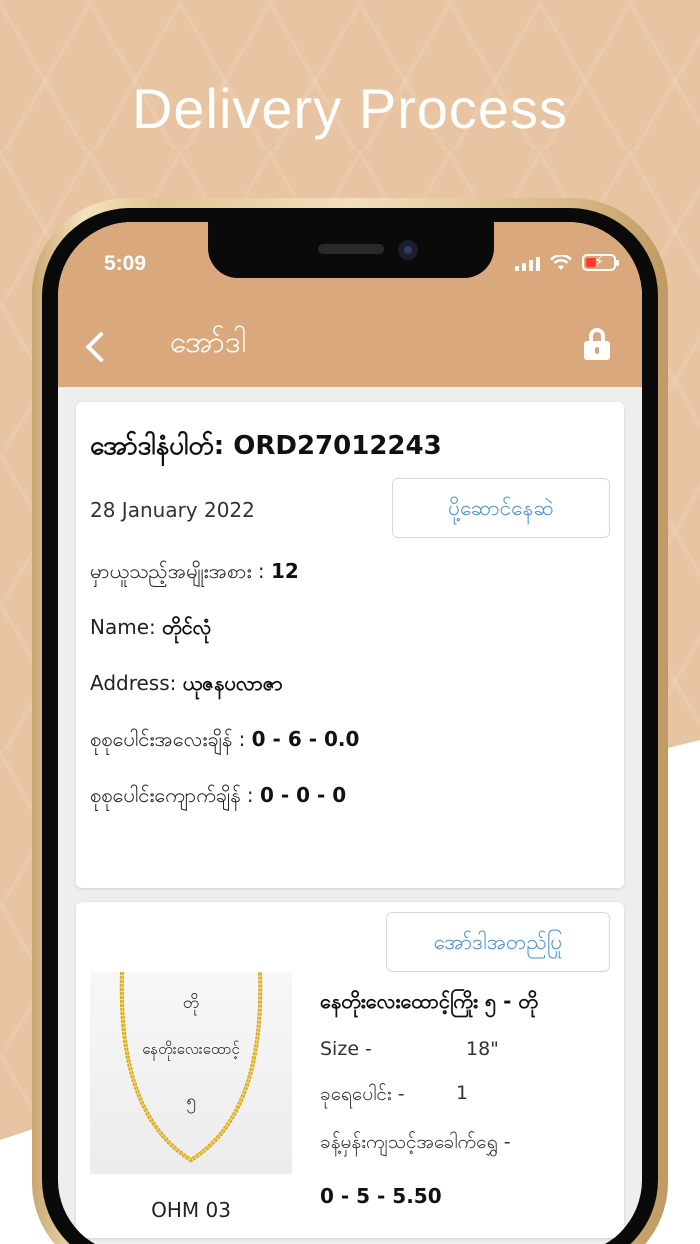  What do you see at coordinates (381, 1196) in the screenshot?
I see `estimated-gold-value: 0 - 5 - 5.50` at bounding box center [381, 1196].